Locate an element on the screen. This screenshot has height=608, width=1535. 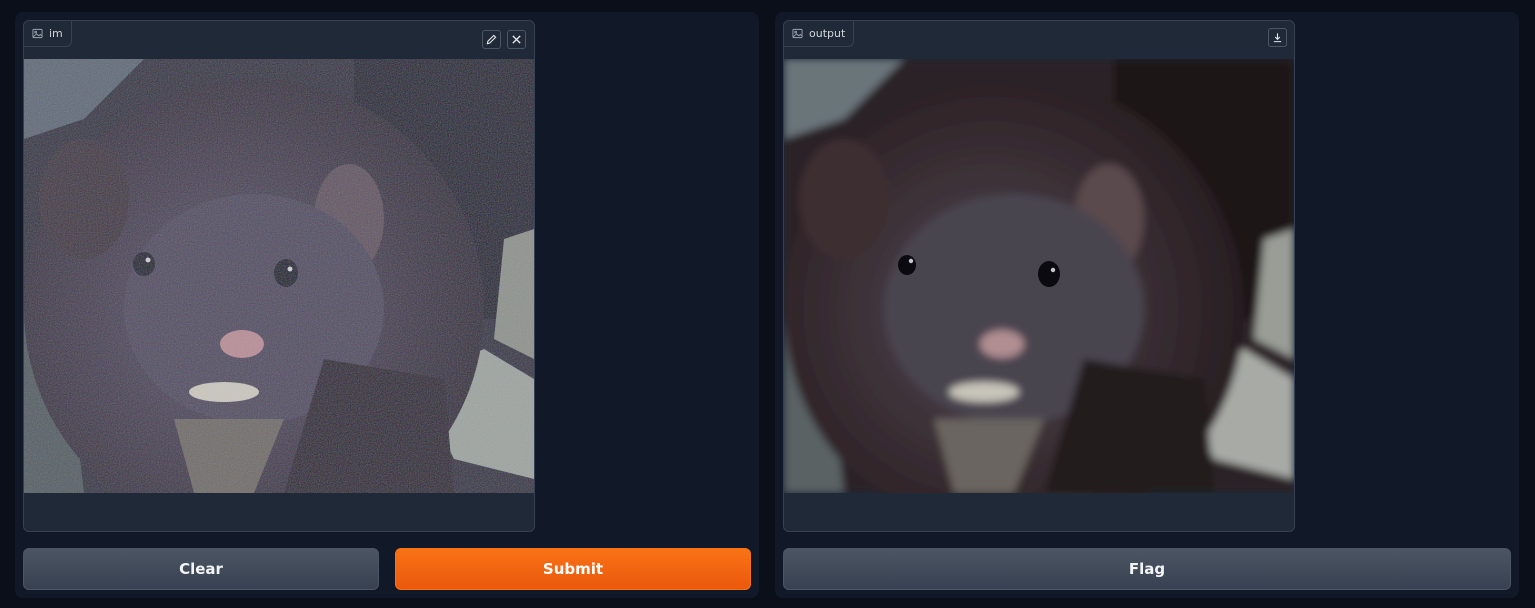
input-image-label: im is located at coordinates (48, 34).